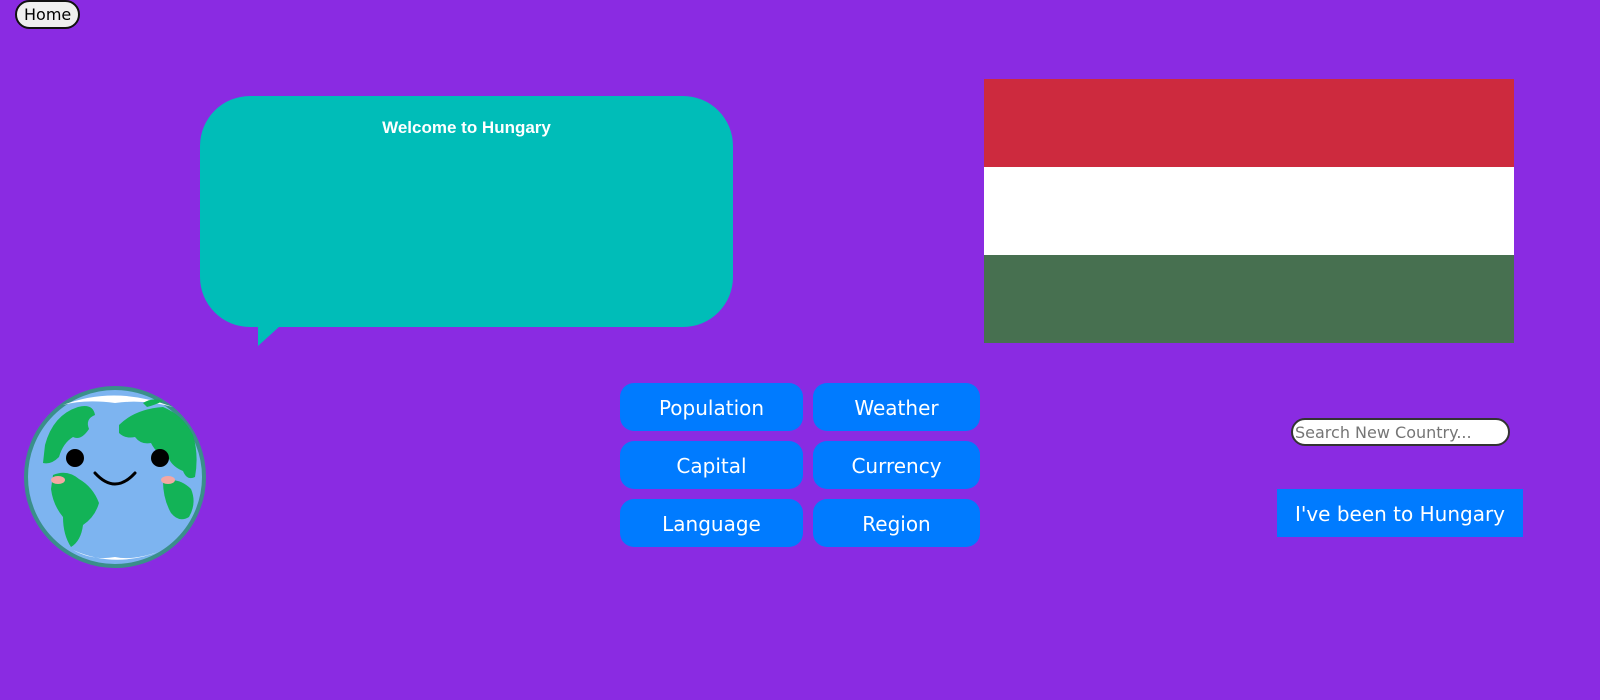 Image resolution: width=1600 pixels, height=700 pixels. Describe the element at coordinates (269, 336) in the screenshot. I see `speech-bubble-tail` at that location.